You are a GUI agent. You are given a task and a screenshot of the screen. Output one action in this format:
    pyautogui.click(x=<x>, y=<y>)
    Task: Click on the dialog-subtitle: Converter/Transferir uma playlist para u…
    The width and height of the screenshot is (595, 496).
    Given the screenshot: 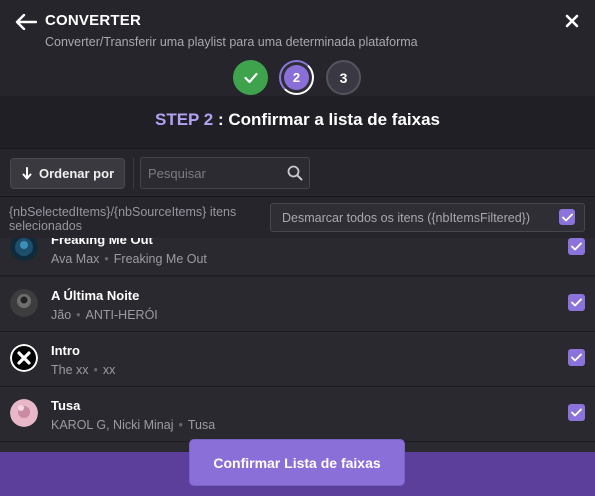 What is the action you would take?
    pyautogui.click(x=231, y=42)
    